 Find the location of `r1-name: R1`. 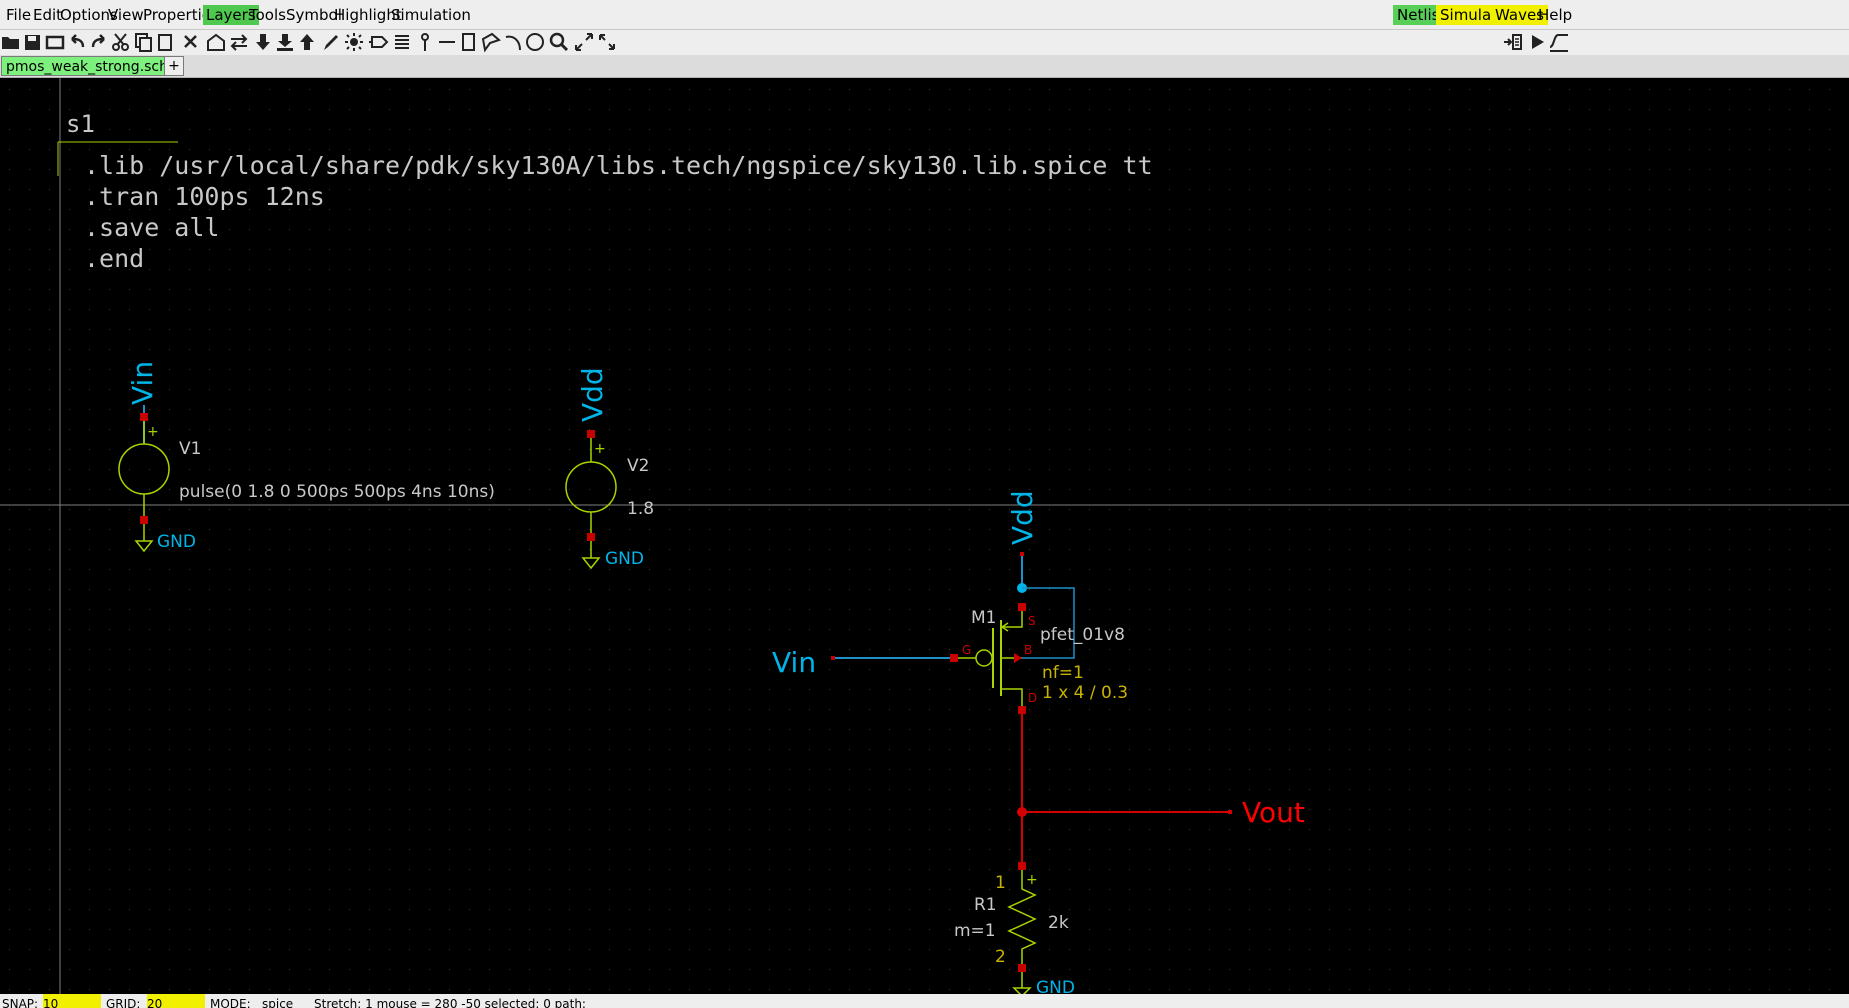

r1-name: R1 is located at coordinates (985, 905).